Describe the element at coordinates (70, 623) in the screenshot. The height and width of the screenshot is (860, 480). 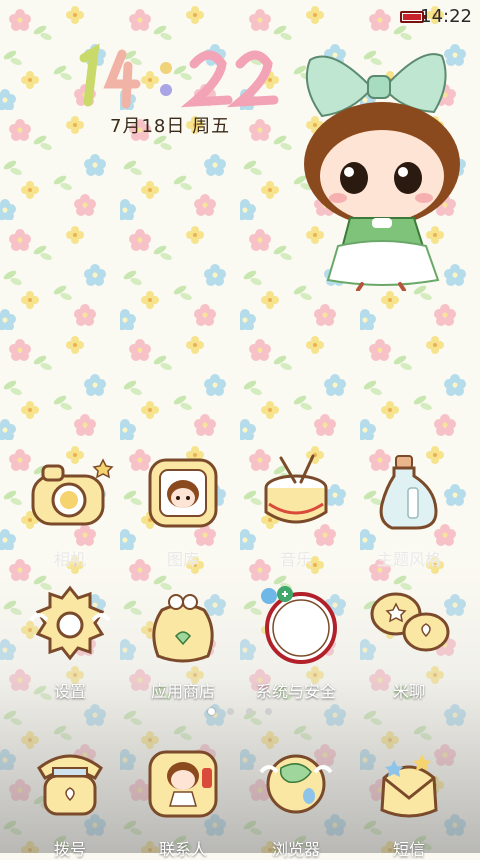
I see `gear-icon` at that location.